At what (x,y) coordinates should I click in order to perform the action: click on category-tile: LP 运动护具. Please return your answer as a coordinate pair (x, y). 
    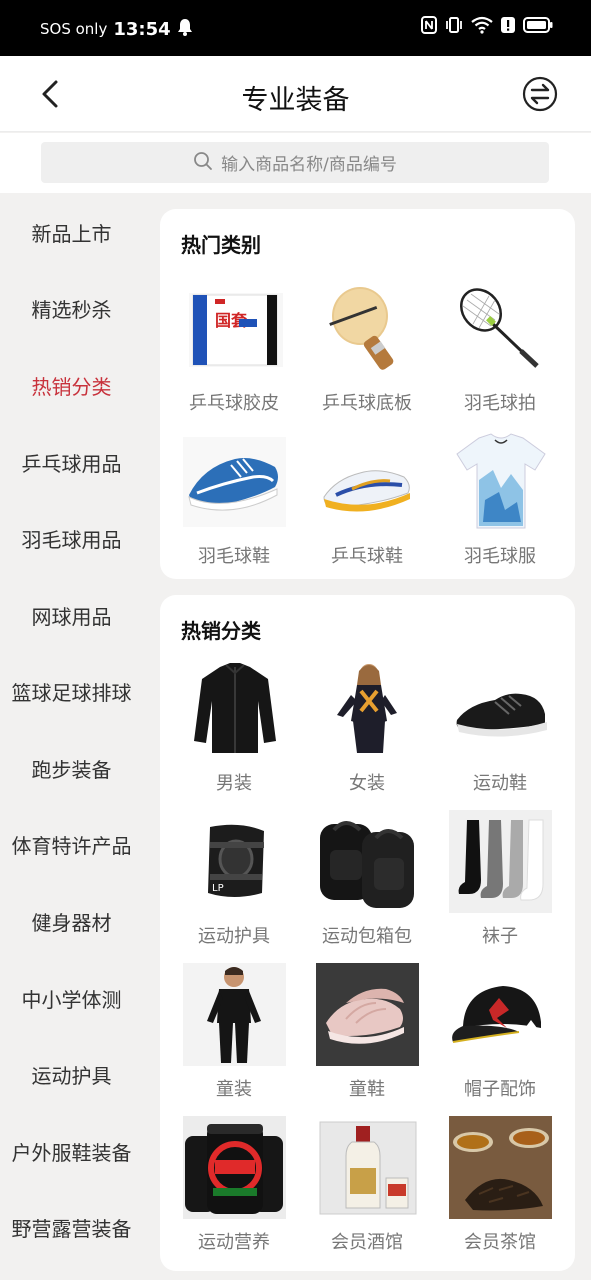
    Looking at the image, I should click on (226, 885).